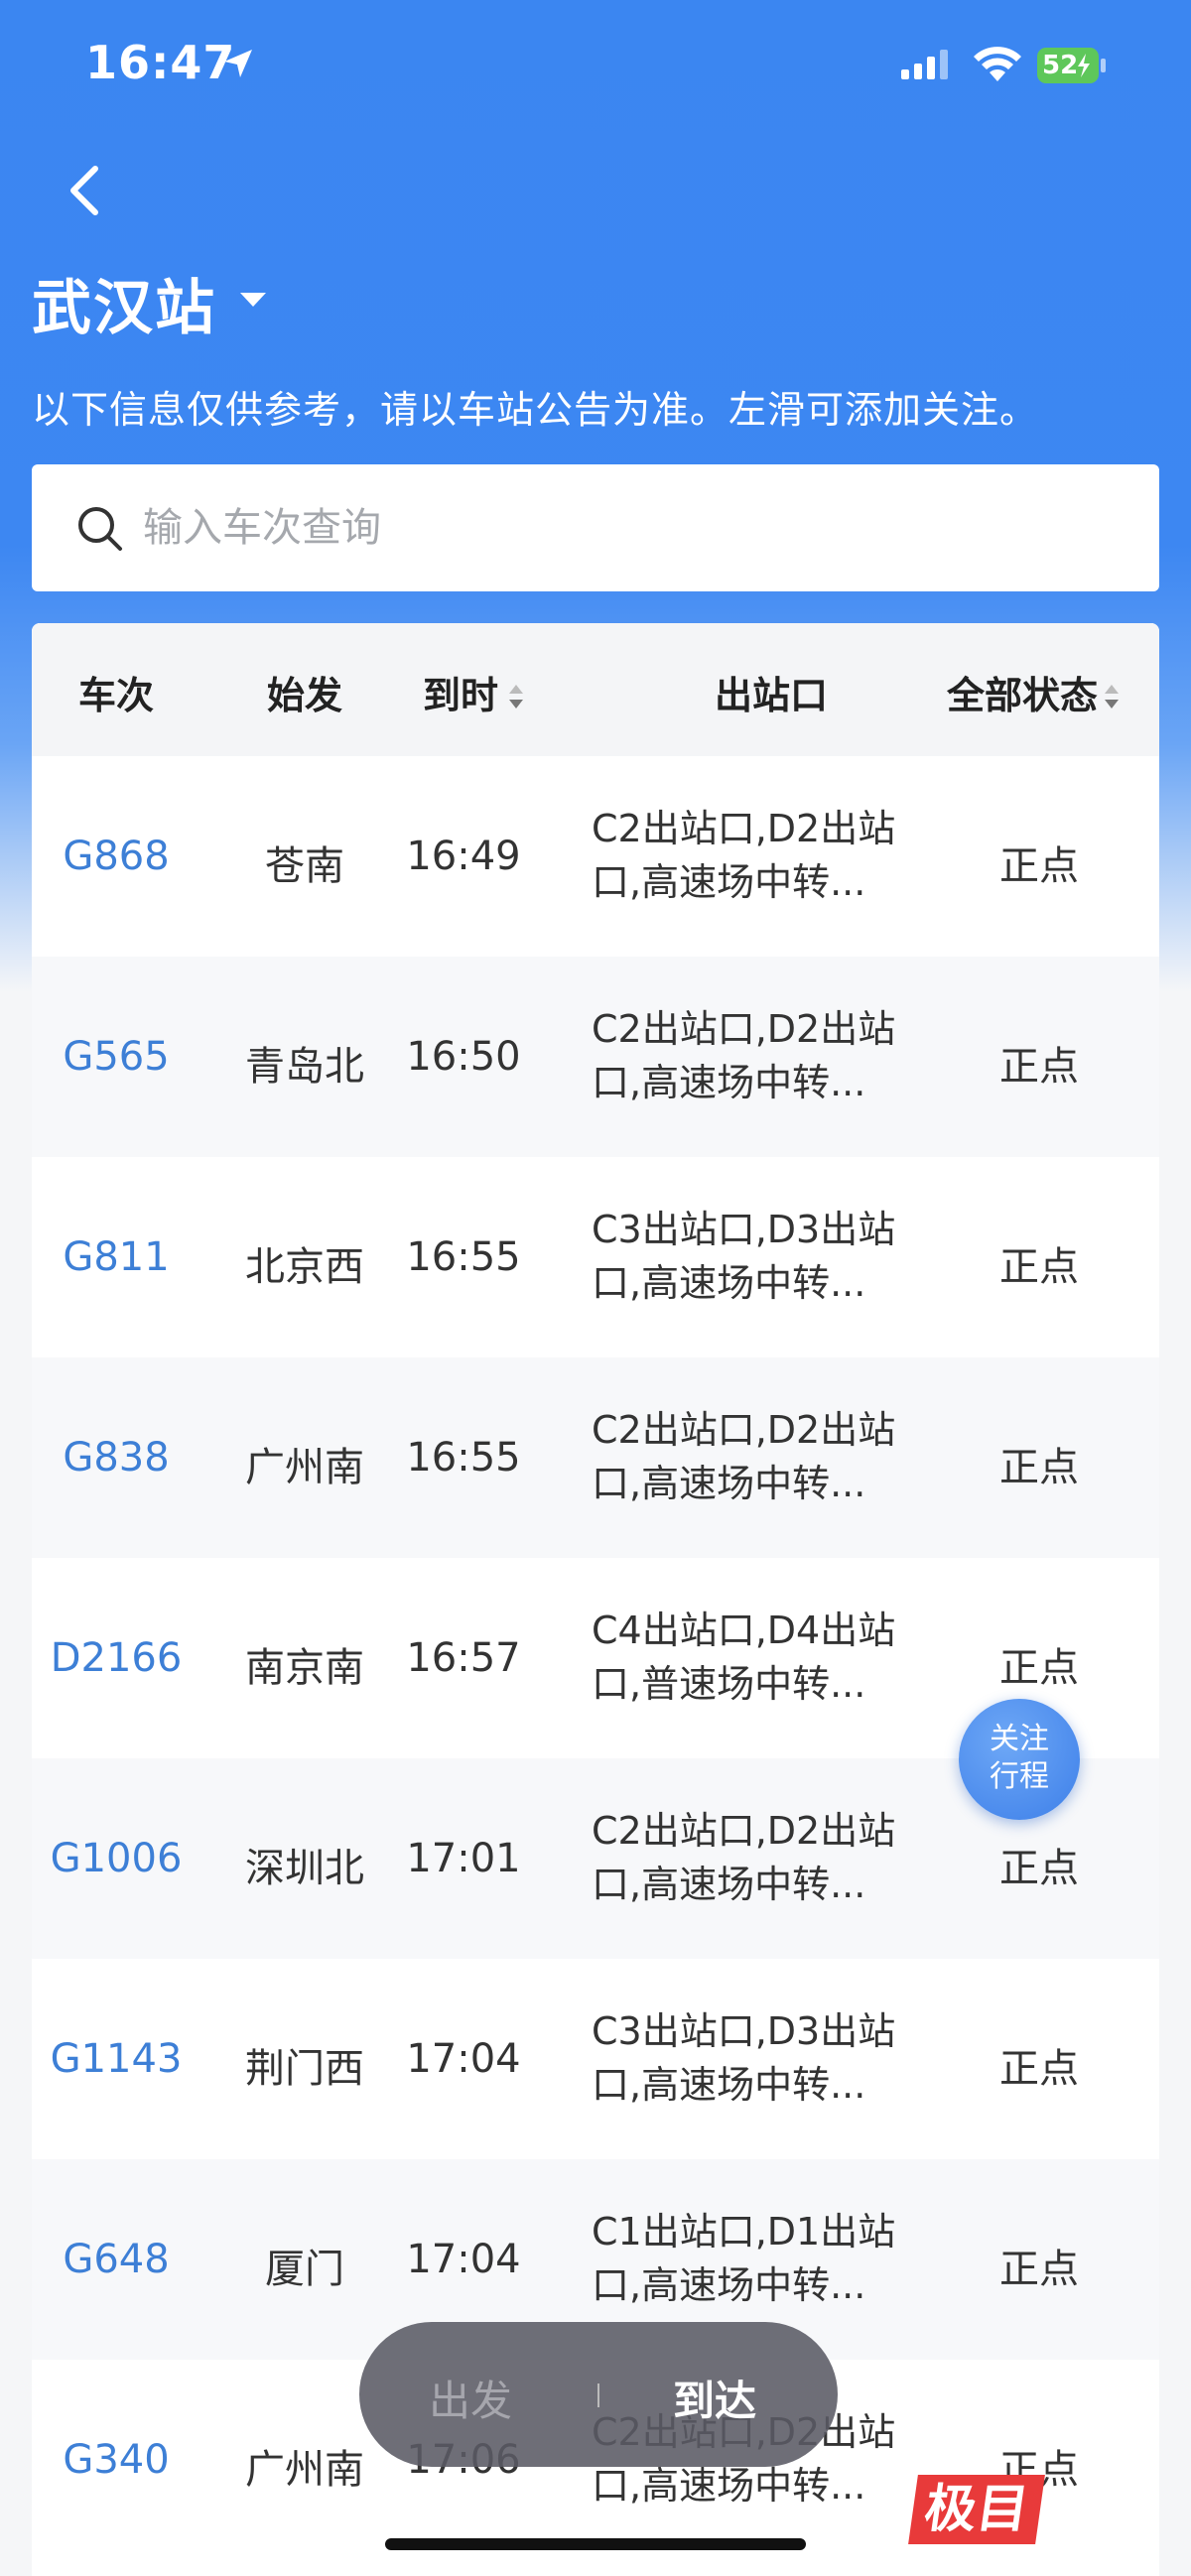  What do you see at coordinates (304, 1668) in the screenshot?
I see `origin-station: 南京南` at bounding box center [304, 1668].